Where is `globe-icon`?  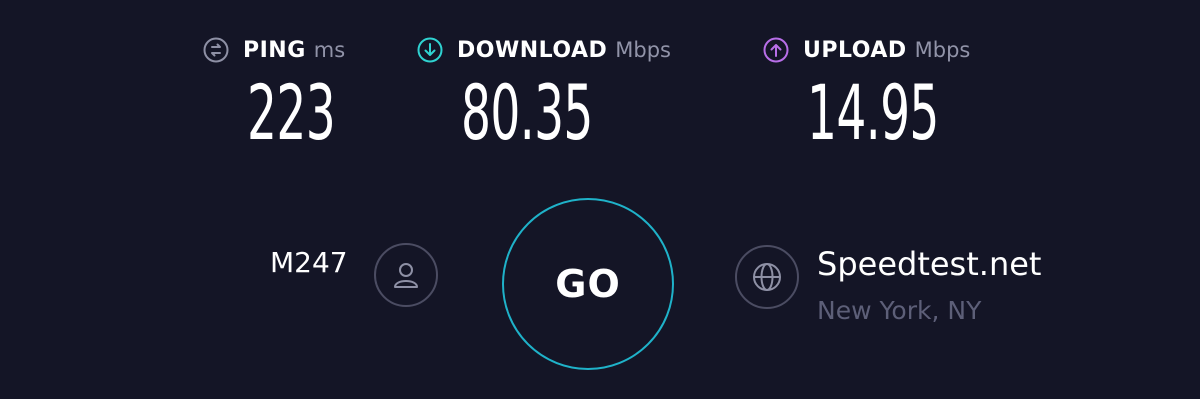
globe-icon is located at coordinates (767, 277).